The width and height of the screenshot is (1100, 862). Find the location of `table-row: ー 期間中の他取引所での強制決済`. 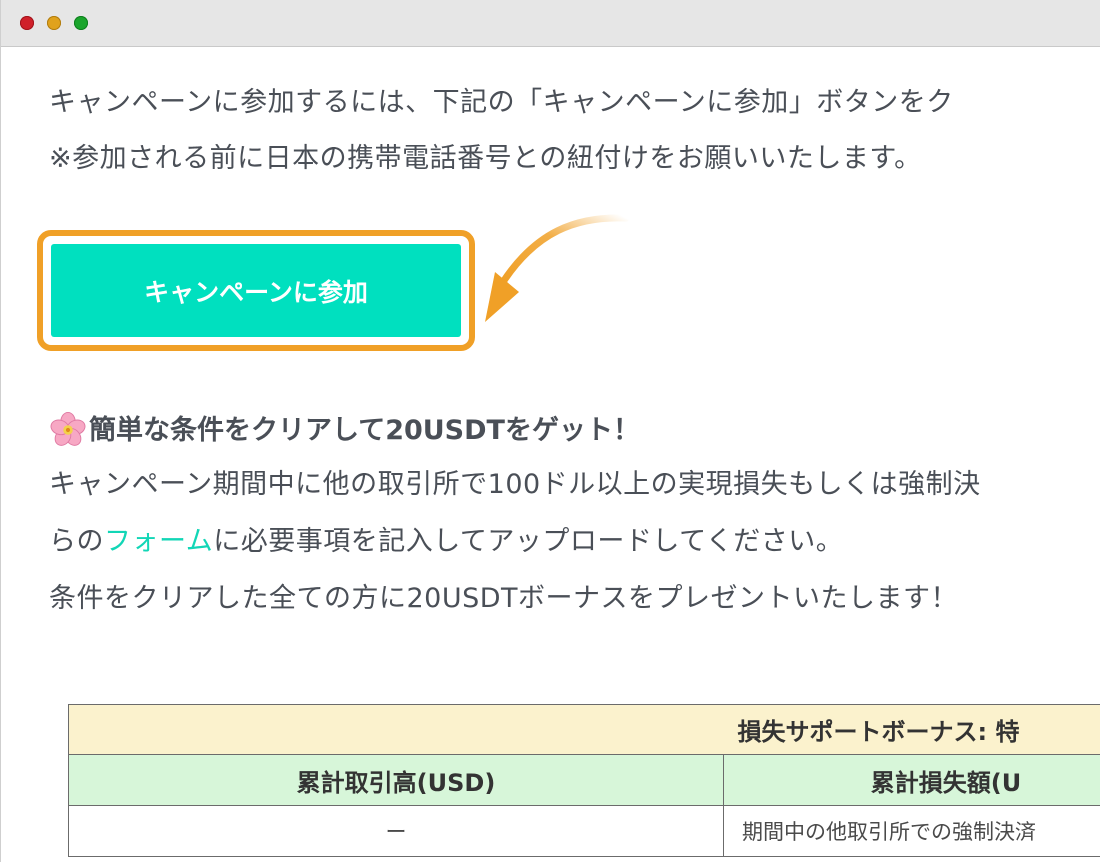

table-row: ー 期間中の他取引所での強制決済 is located at coordinates (584, 831).